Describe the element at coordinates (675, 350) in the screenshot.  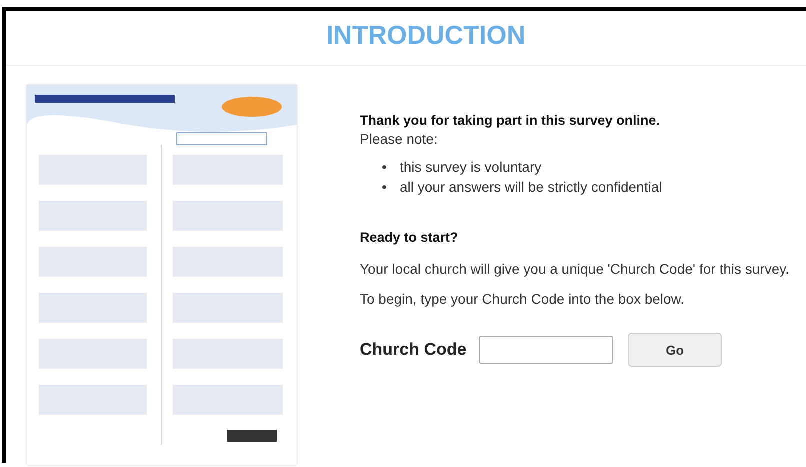
I see `go-button: Go` at that location.